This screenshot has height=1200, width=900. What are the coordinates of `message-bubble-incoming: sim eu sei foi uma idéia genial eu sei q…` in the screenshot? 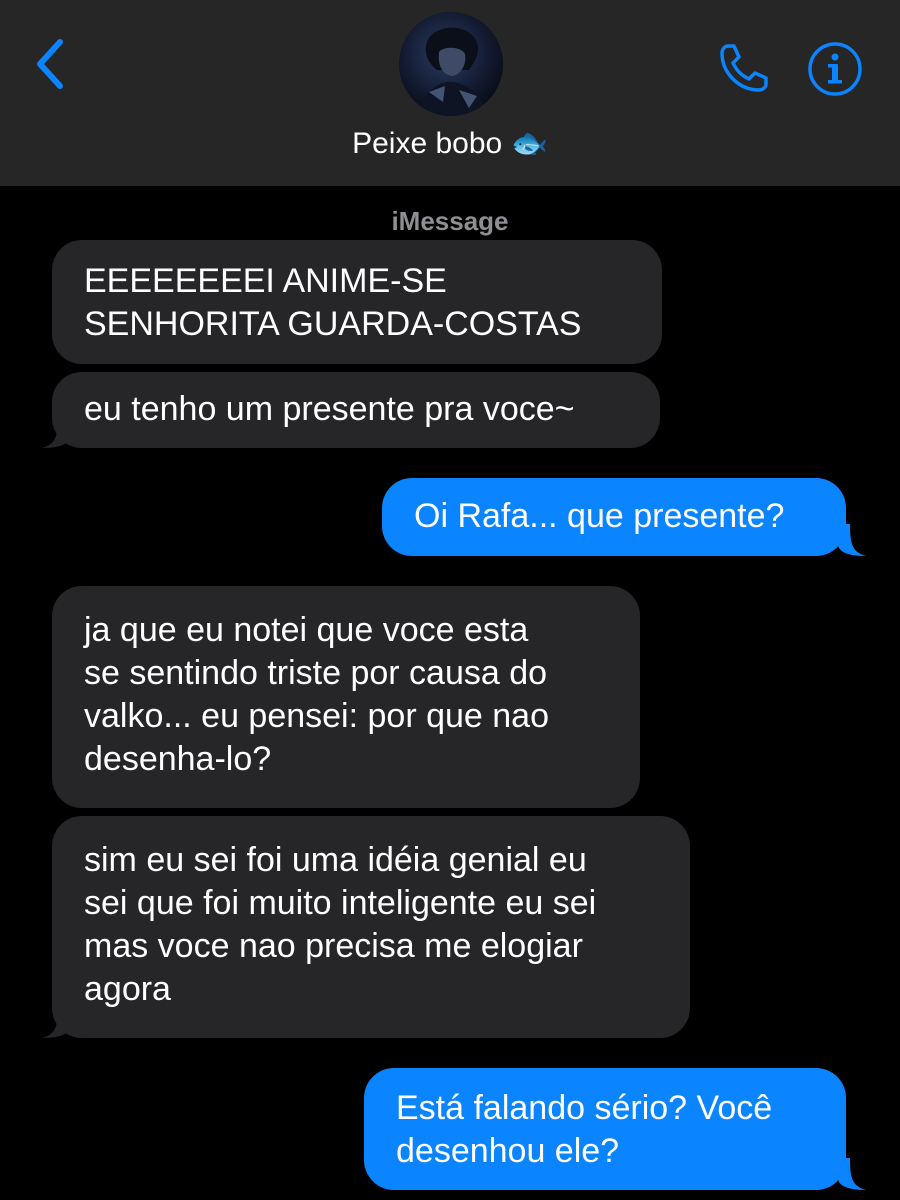 It's located at (371, 927).